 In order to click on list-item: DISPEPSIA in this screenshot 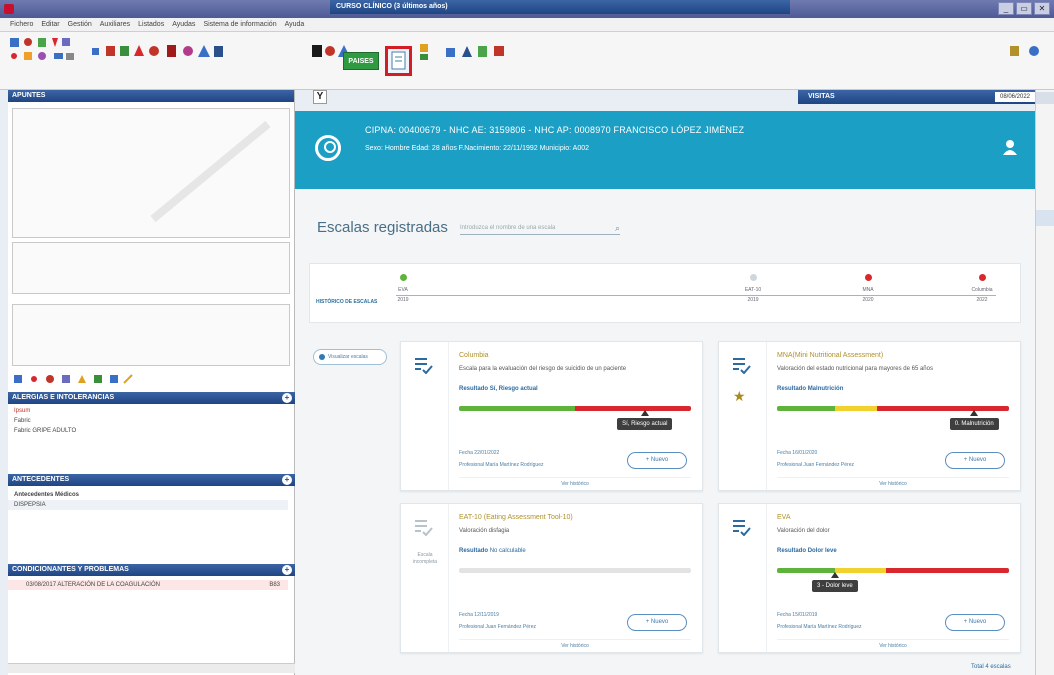, I will do `click(148, 505)`.